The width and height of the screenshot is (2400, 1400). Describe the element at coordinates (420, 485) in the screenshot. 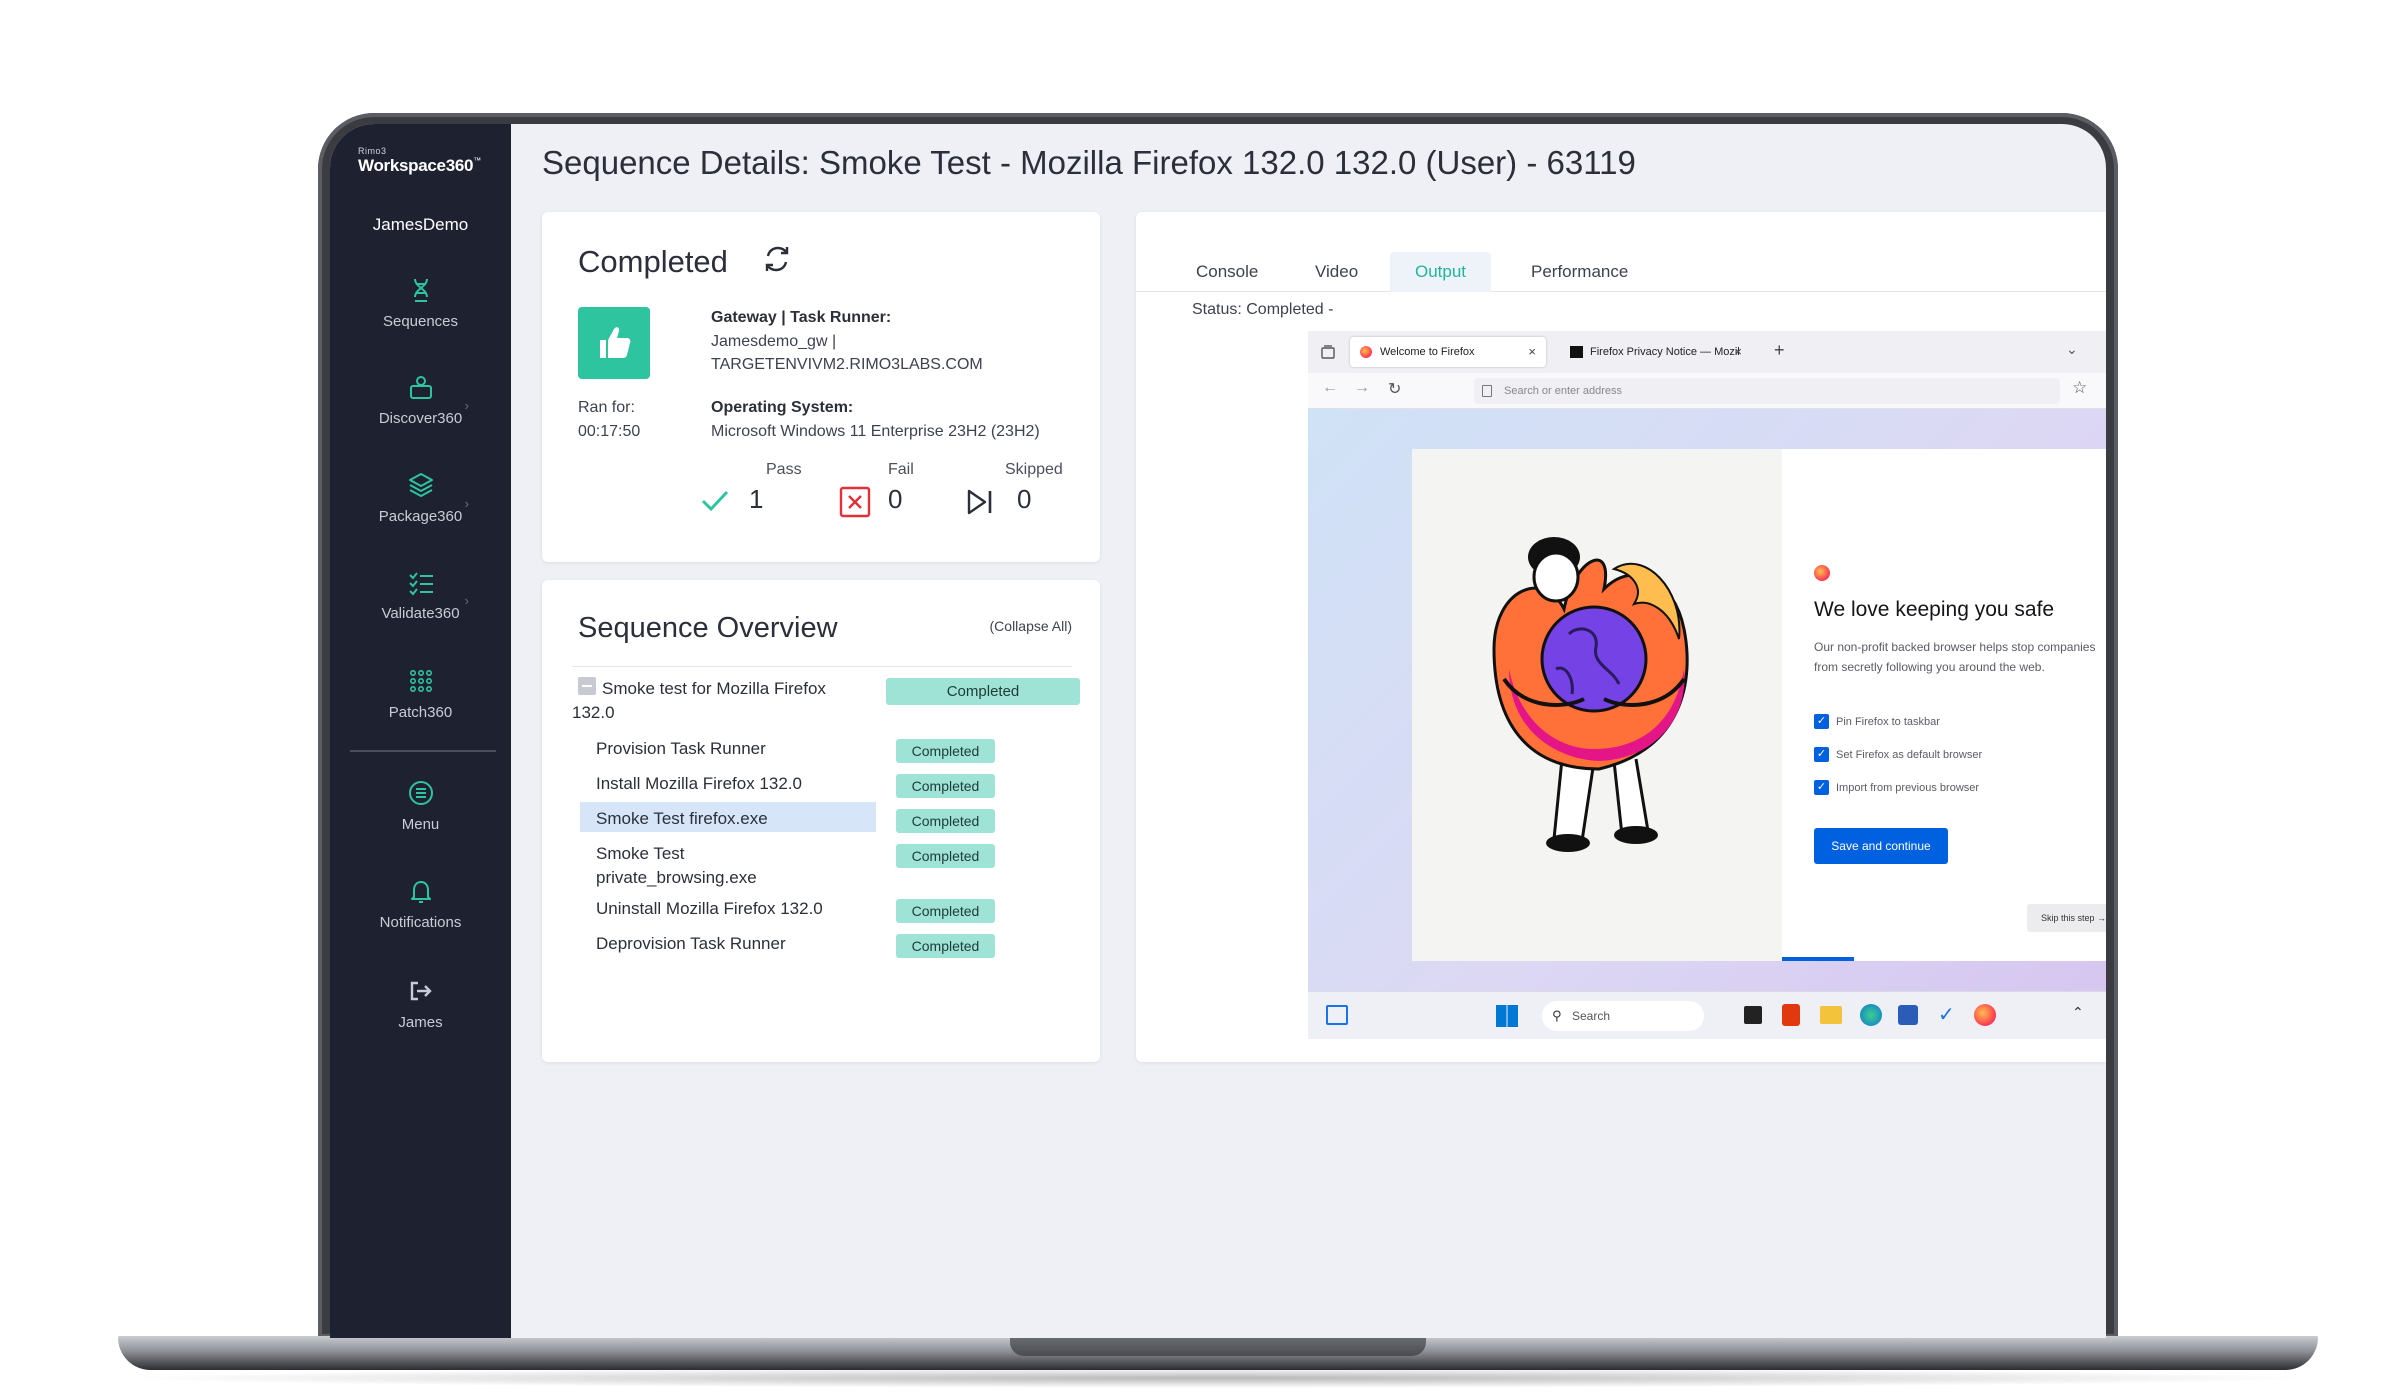

I see `layers-icon` at that location.